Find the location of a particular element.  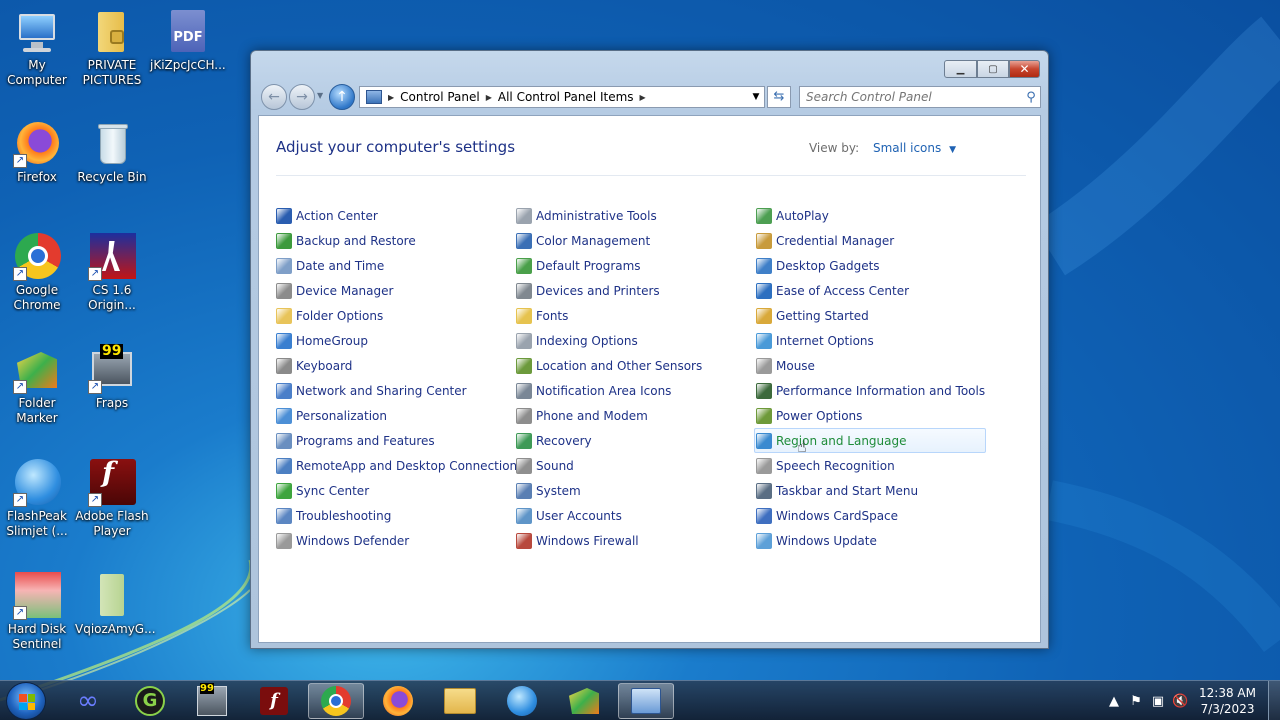

cp-item-date-and-time: Date and Time is located at coordinates (393, 265).